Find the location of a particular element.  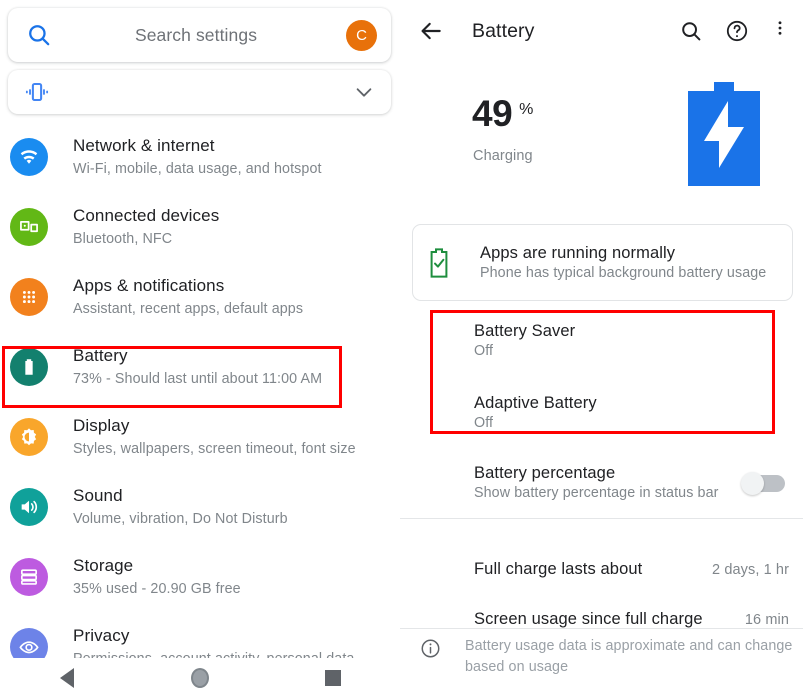

sidebar-item-subtitle: 73% - Should last until about 11:00 AM is located at coordinates (198, 378).